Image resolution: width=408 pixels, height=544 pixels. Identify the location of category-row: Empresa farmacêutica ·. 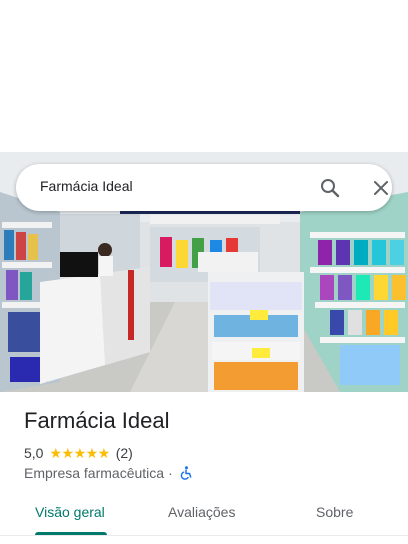
(108, 473).